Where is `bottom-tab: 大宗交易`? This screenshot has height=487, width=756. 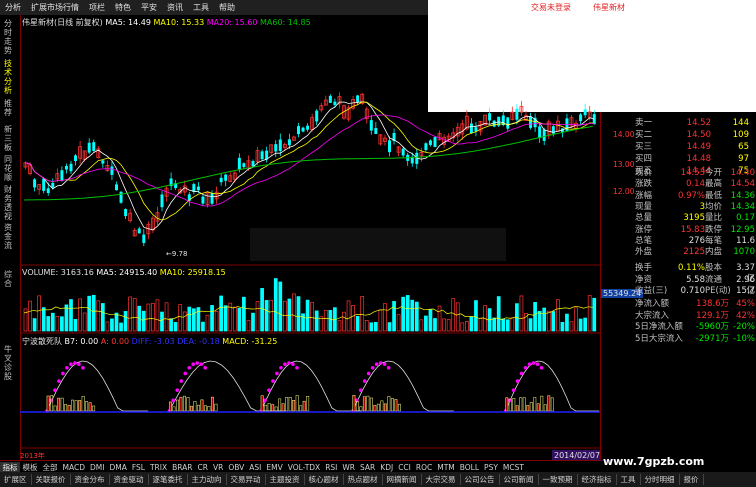 bottom-tab: 大宗交易 is located at coordinates (441, 479).